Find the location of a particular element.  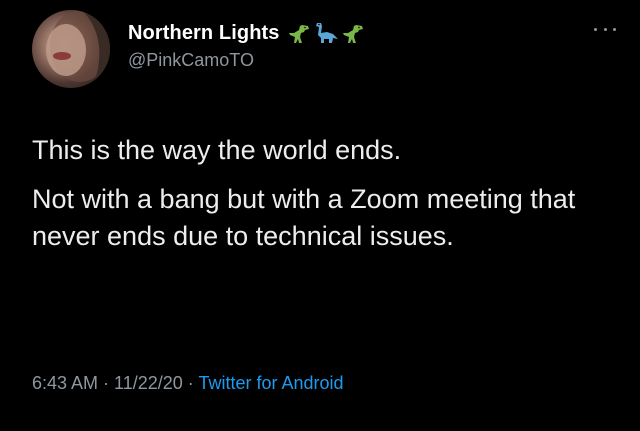

tweet-date: 11/22/20 is located at coordinates (148, 383).